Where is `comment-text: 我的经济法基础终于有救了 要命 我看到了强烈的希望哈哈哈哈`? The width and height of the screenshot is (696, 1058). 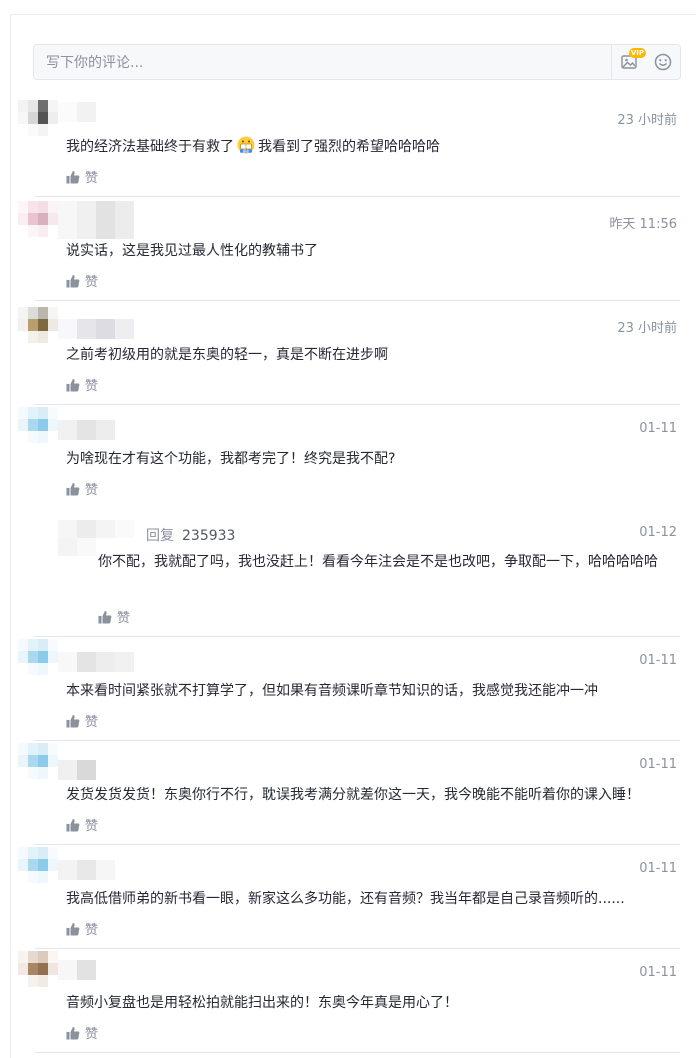 comment-text: 我的经济法基础终于有救了 要命 我看到了强烈的希望哈哈哈哈 is located at coordinates (253, 147).